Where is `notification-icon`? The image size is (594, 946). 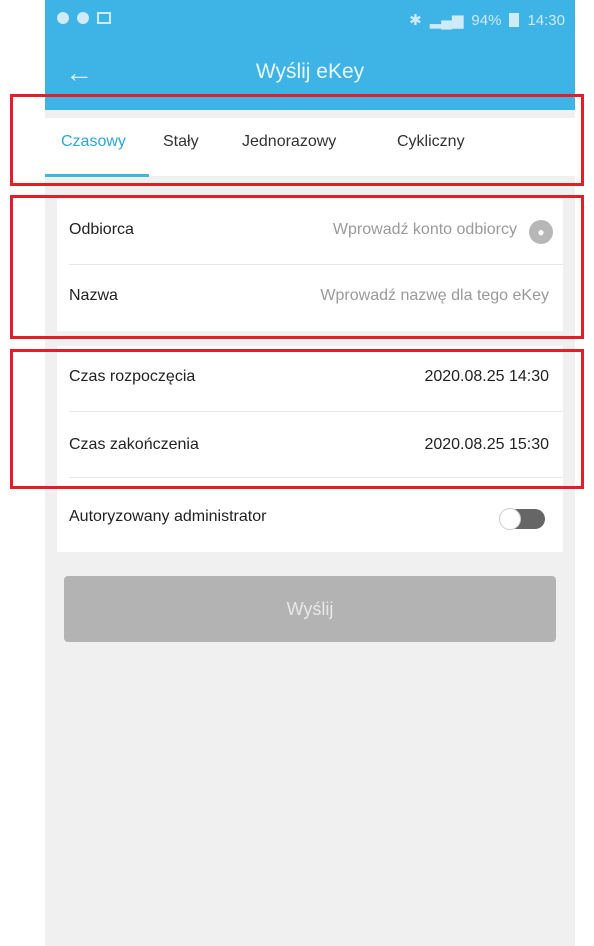
notification-icon is located at coordinates (63, 18).